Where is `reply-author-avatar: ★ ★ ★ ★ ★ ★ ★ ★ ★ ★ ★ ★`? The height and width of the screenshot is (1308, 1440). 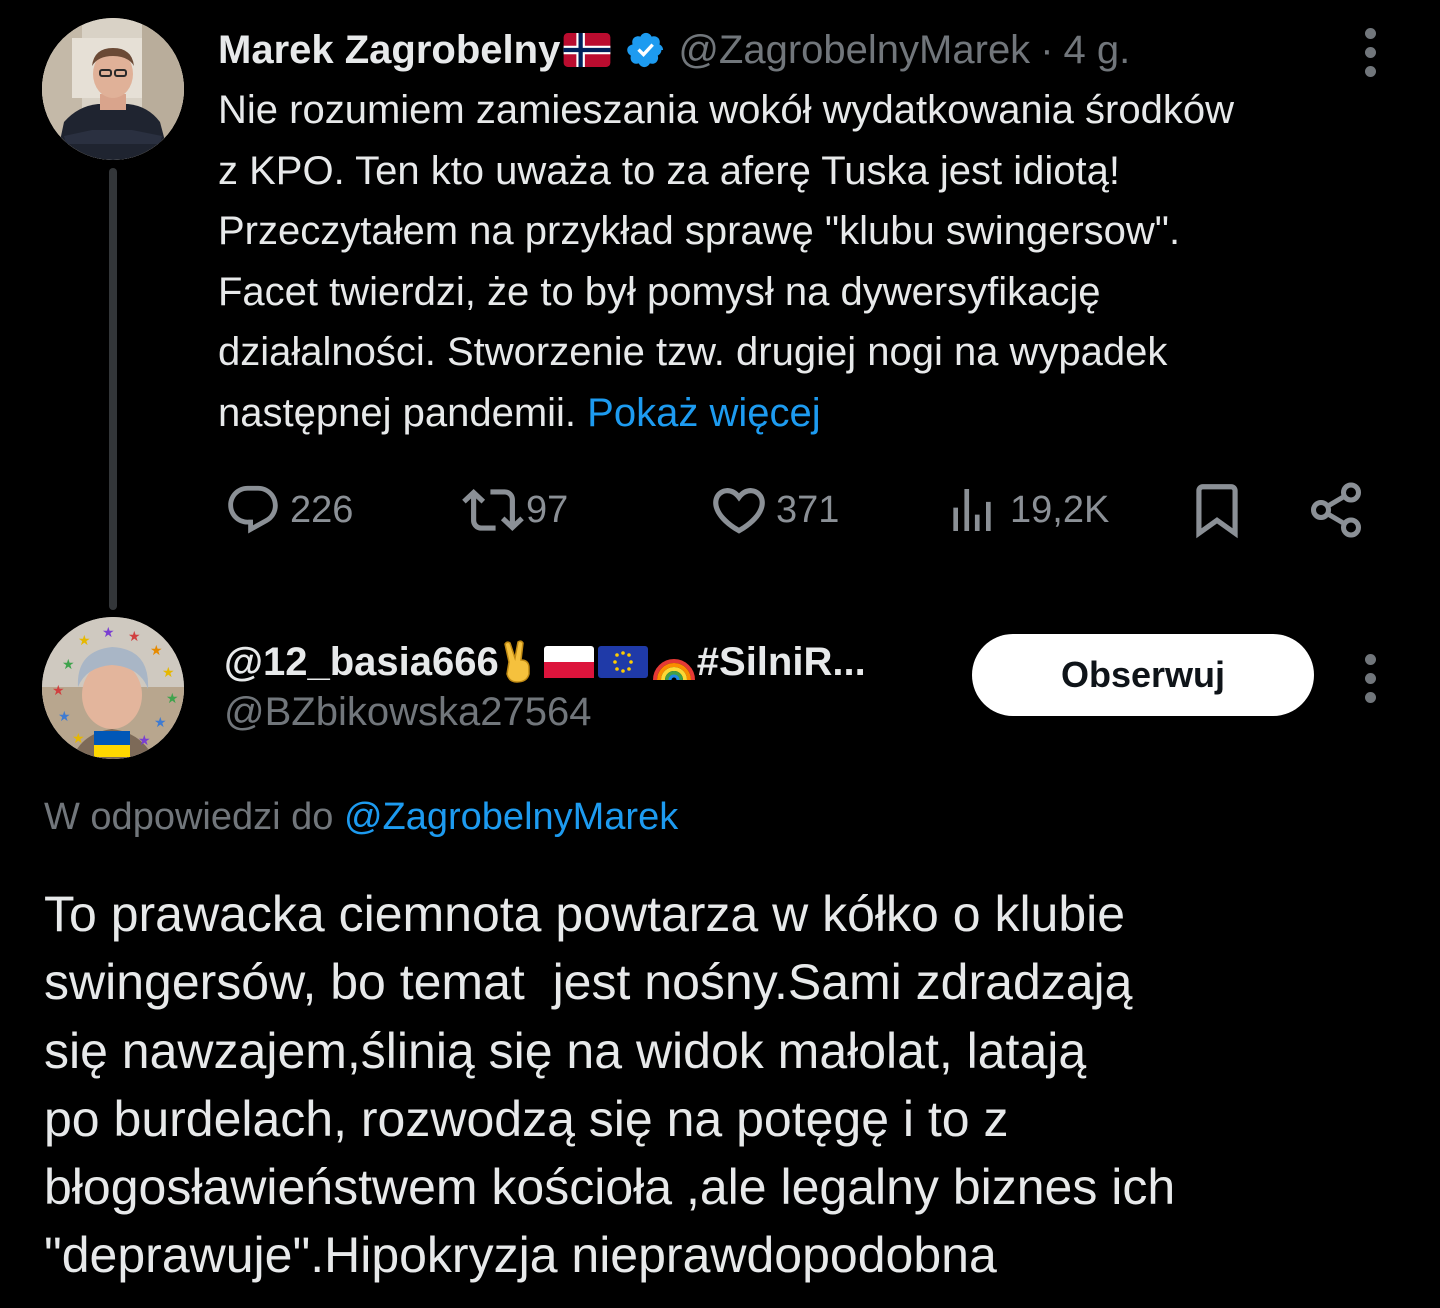
reply-author-avatar: ★ ★ ★ ★ ★ ★ ★ ★ ★ ★ ★ ★ is located at coordinates (113, 688).